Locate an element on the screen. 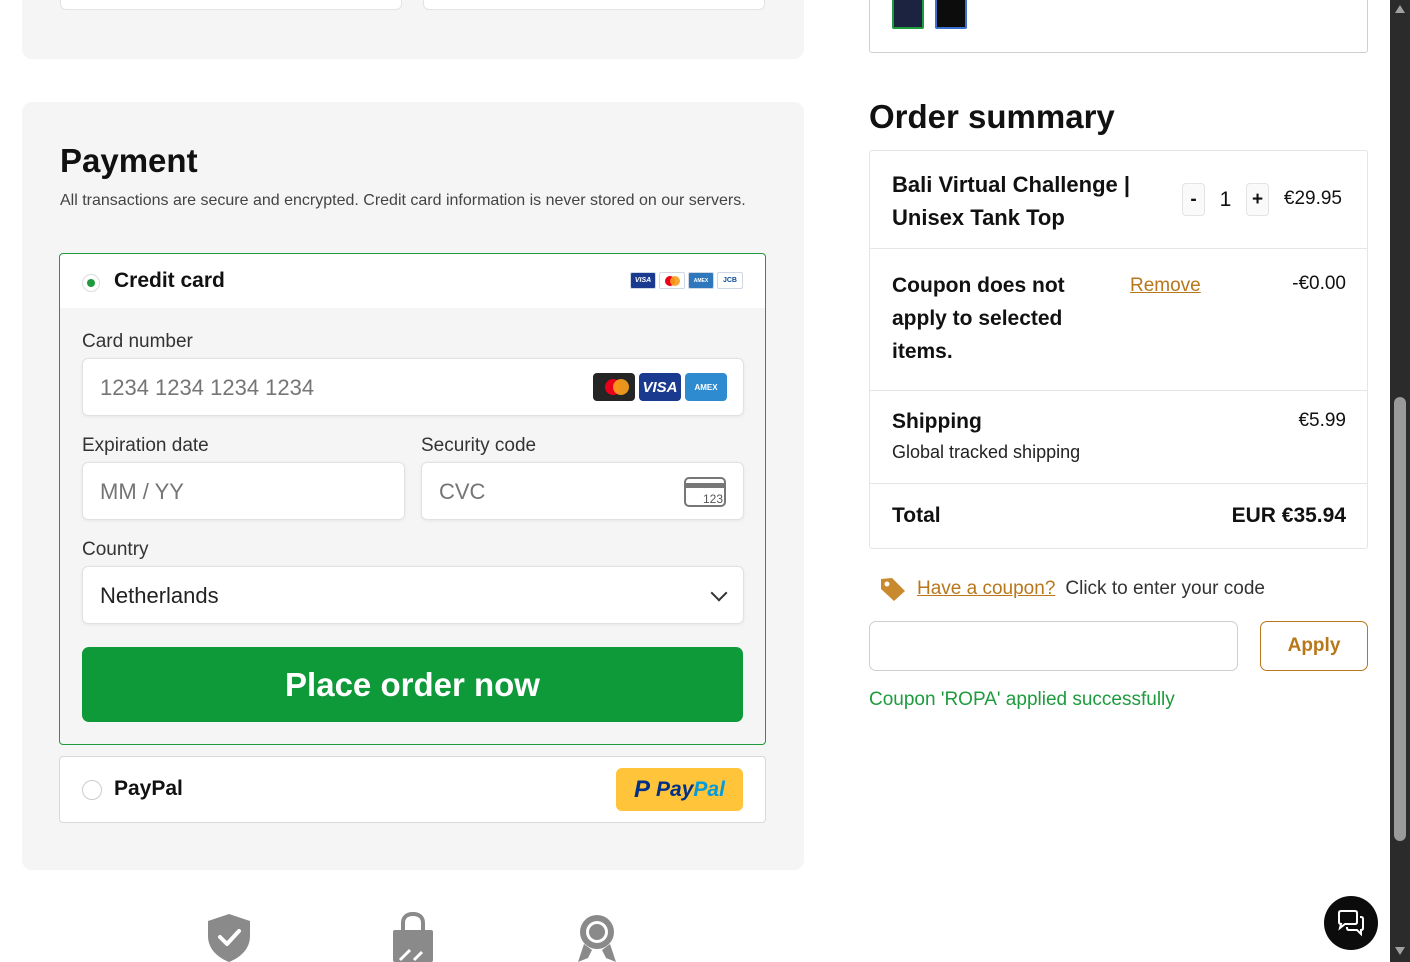 This screenshot has width=1410, height=962. card-number-label: Card number is located at coordinates (137, 341).